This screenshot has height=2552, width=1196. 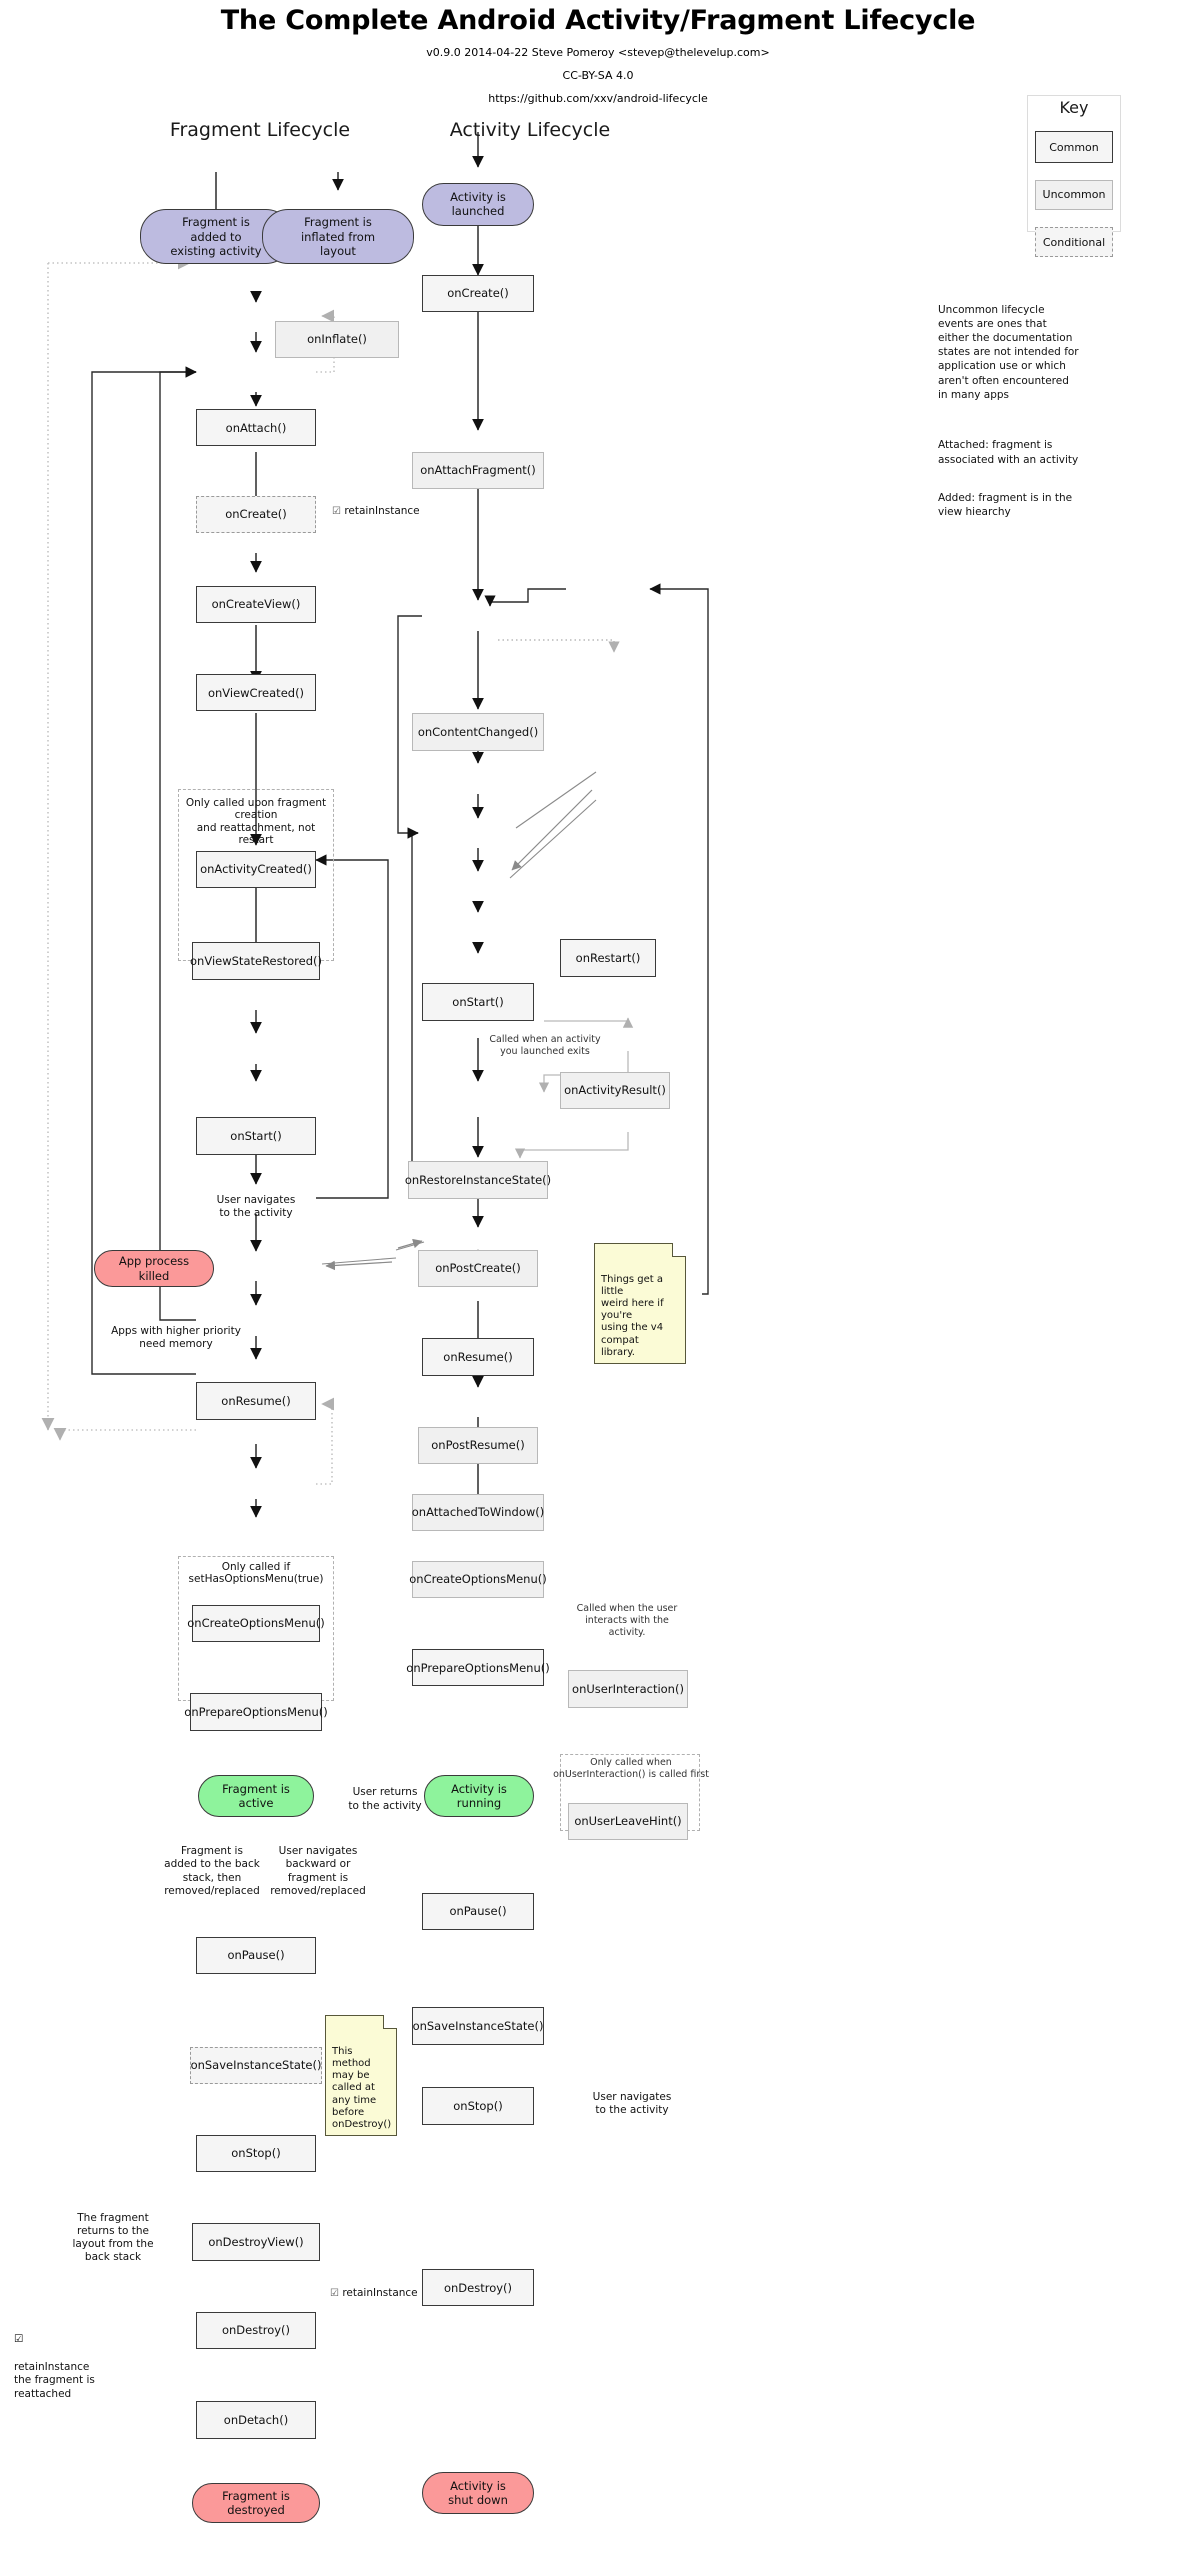 I want to click on activity-on-resume: onResume(), so click(x=478, y=1357).